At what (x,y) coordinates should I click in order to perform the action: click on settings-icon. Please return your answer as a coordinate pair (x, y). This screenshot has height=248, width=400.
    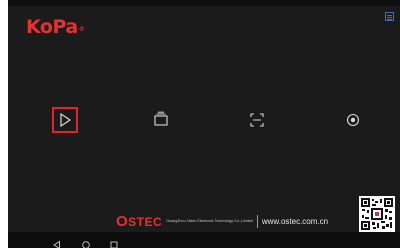
    Looking at the image, I should click on (389, 15).